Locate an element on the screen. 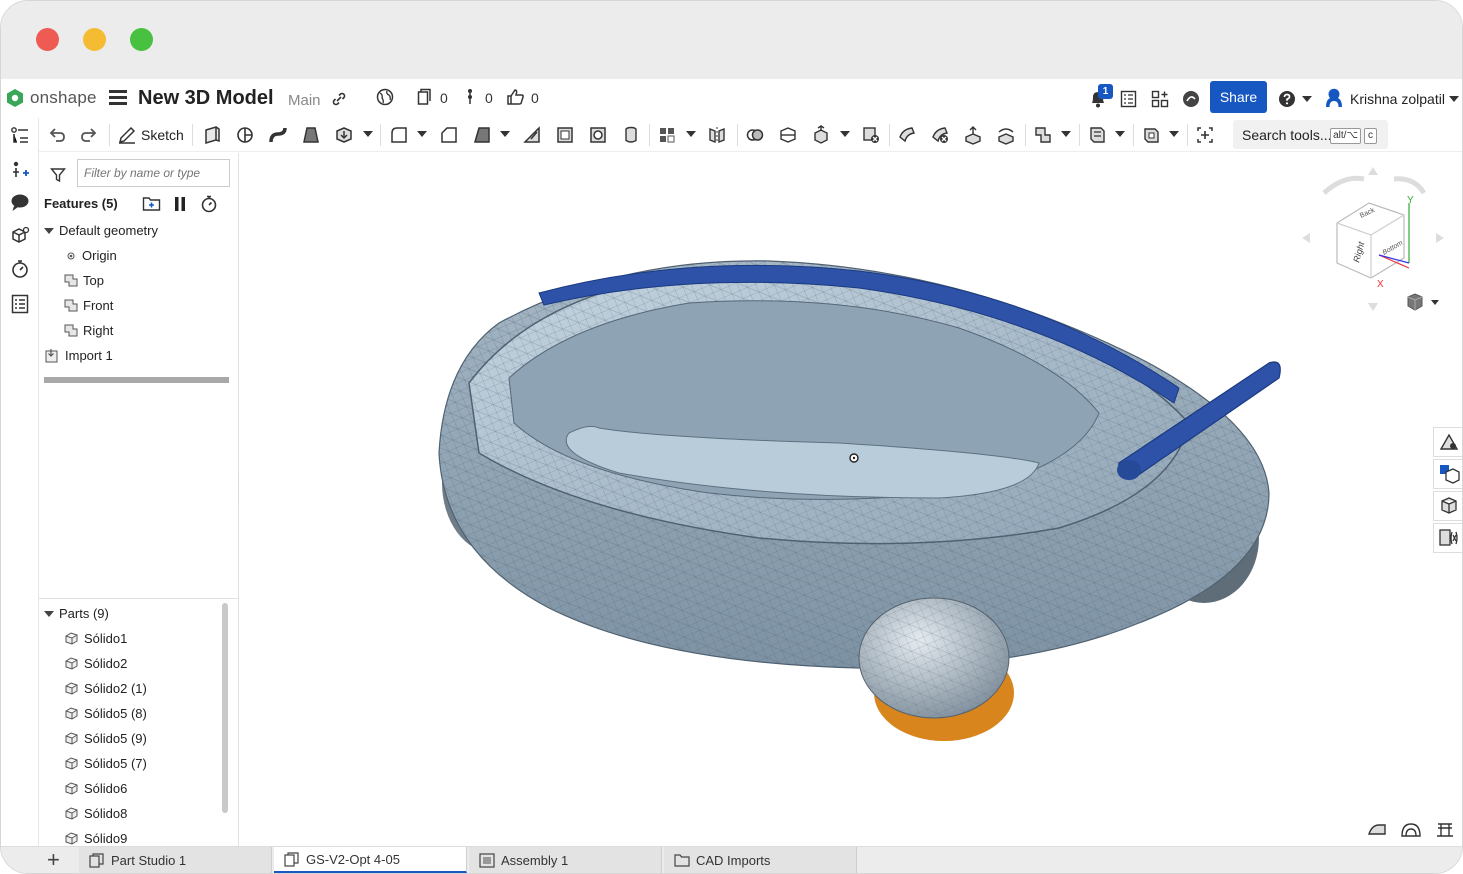 The image size is (1463, 874). chamfer-icon is located at coordinates (449, 135).